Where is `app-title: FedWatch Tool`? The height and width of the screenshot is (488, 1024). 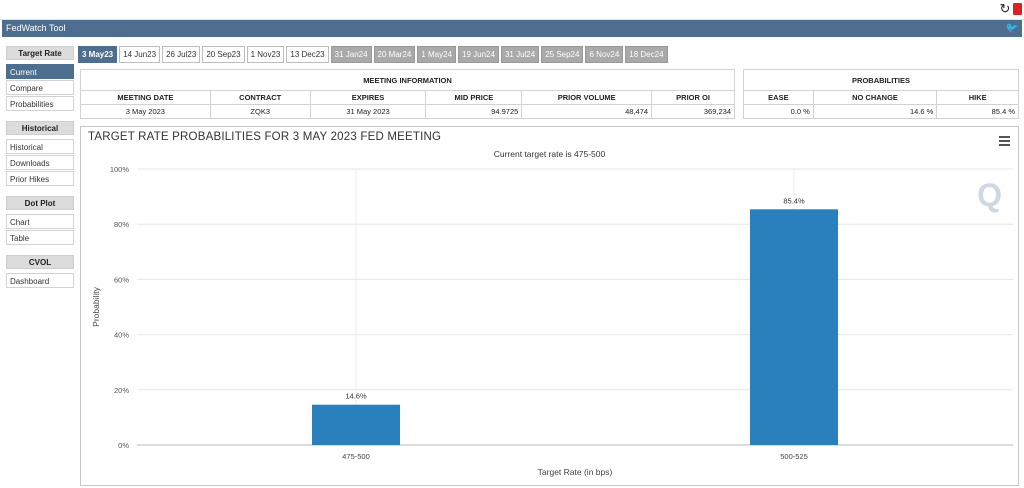 app-title: FedWatch Tool is located at coordinates (36, 28).